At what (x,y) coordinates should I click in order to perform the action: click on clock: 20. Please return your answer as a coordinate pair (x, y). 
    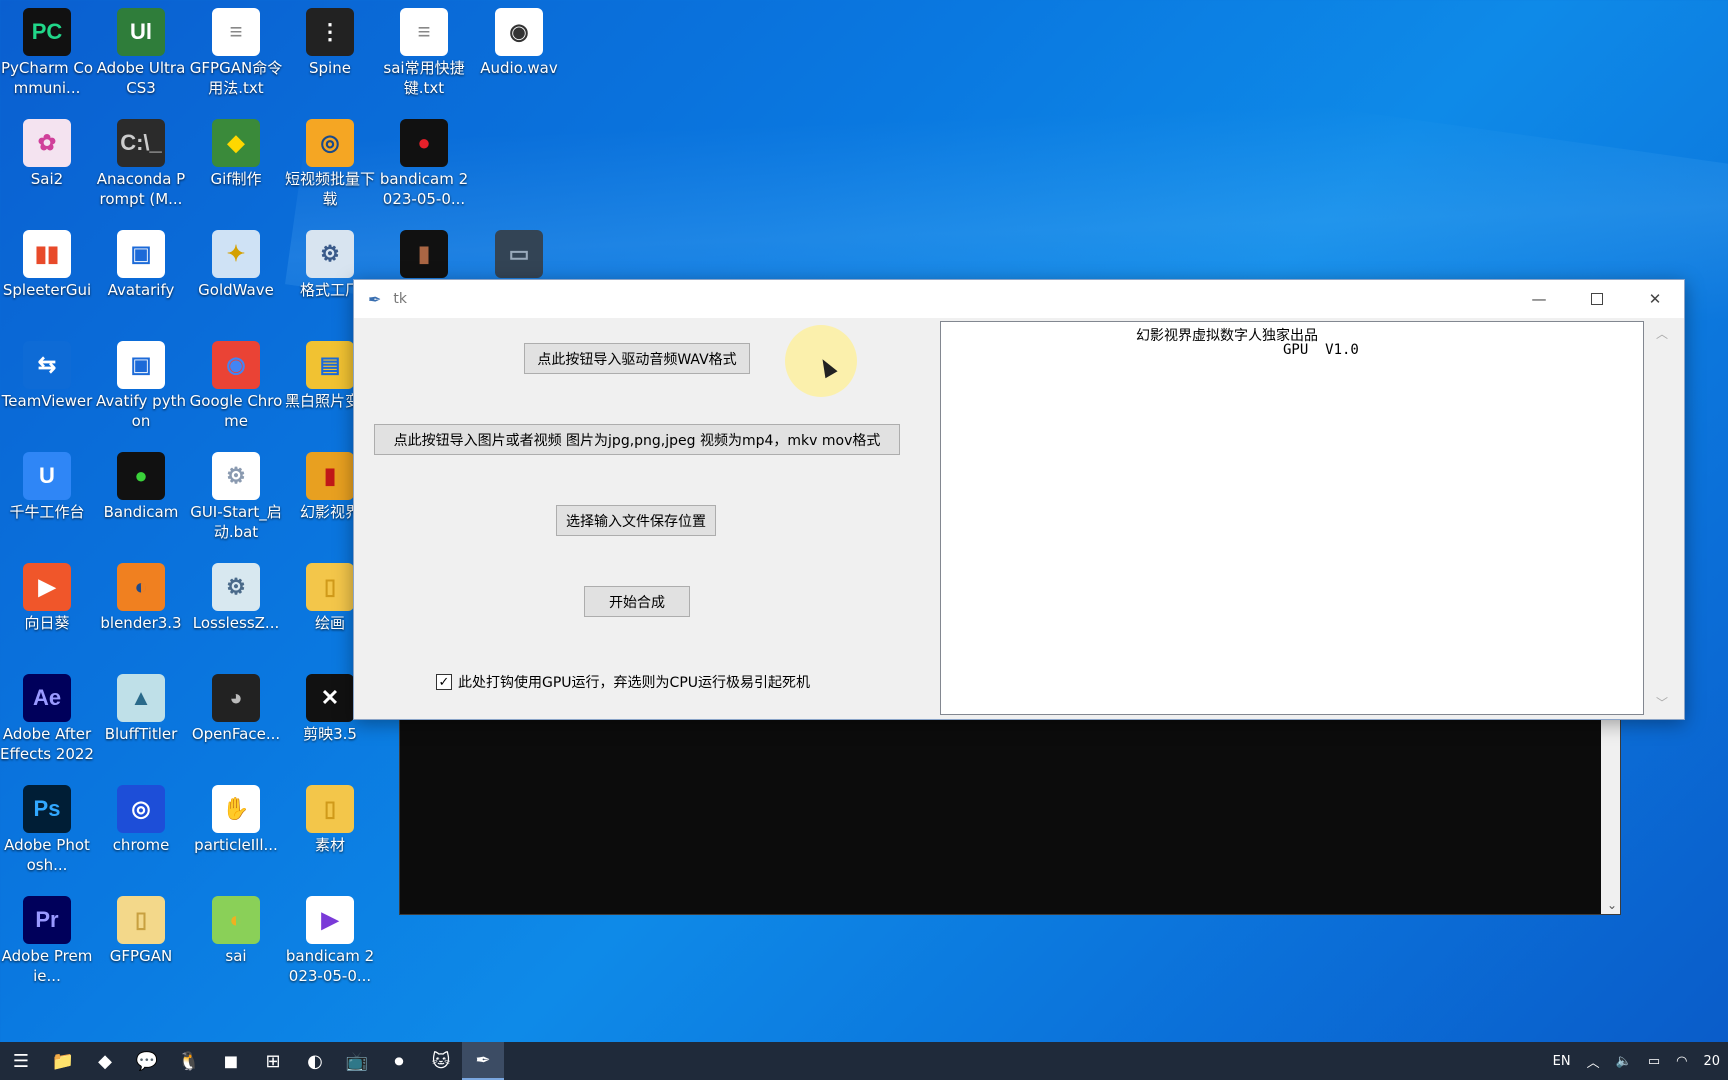
    Looking at the image, I should click on (1711, 1061).